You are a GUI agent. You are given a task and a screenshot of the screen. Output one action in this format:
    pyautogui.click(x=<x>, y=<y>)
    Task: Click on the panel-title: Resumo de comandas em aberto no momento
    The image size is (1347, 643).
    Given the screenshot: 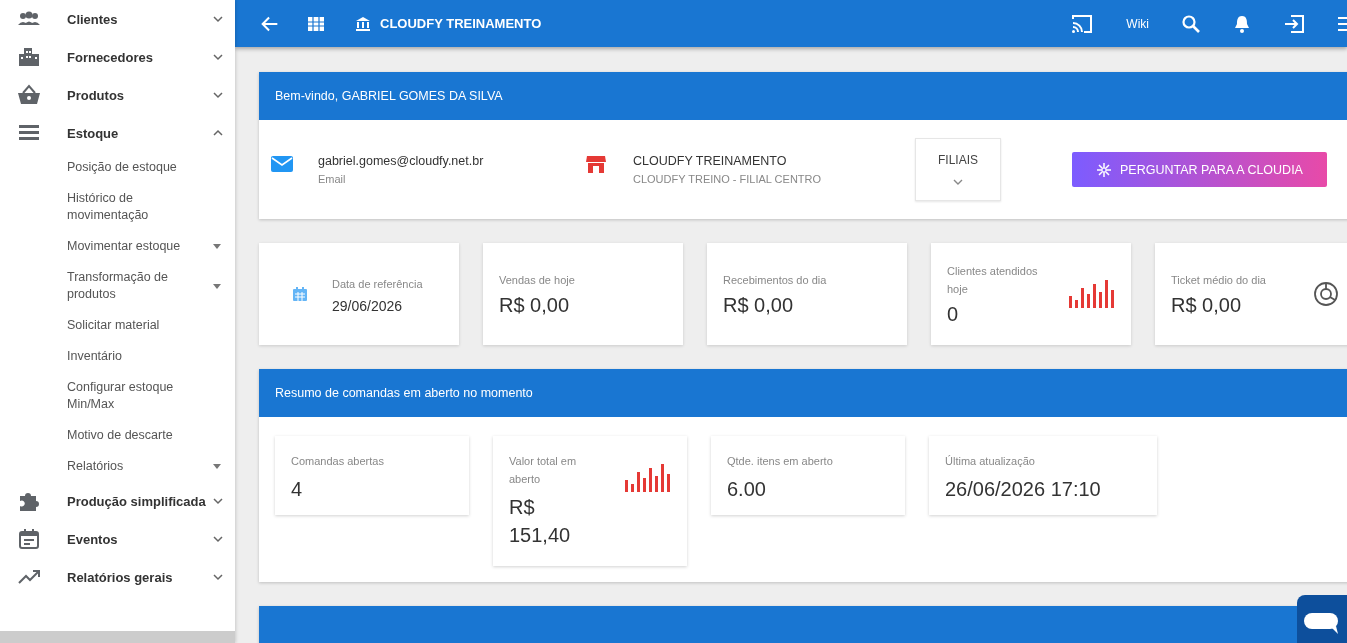 What is the action you would take?
    pyautogui.click(x=404, y=393)
    